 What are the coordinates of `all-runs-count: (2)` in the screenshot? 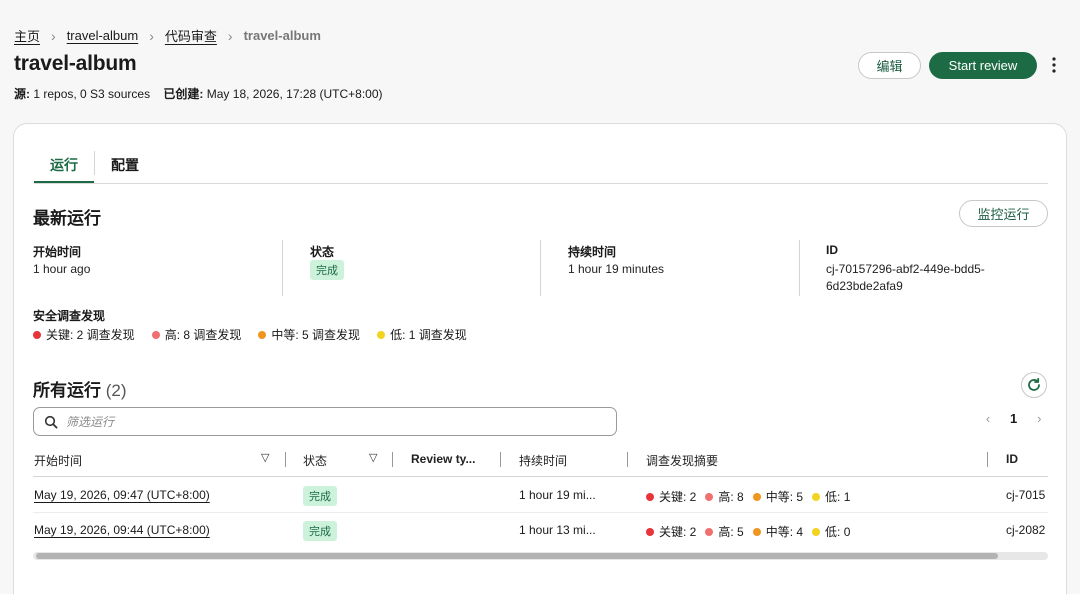 It's located at (116, 390).